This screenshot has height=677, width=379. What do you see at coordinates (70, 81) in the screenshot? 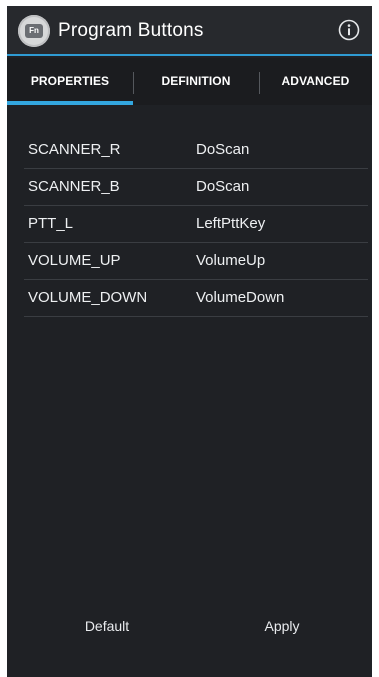
I see `tab-properties: PROPERTIES` at bounding box center [70, 81].